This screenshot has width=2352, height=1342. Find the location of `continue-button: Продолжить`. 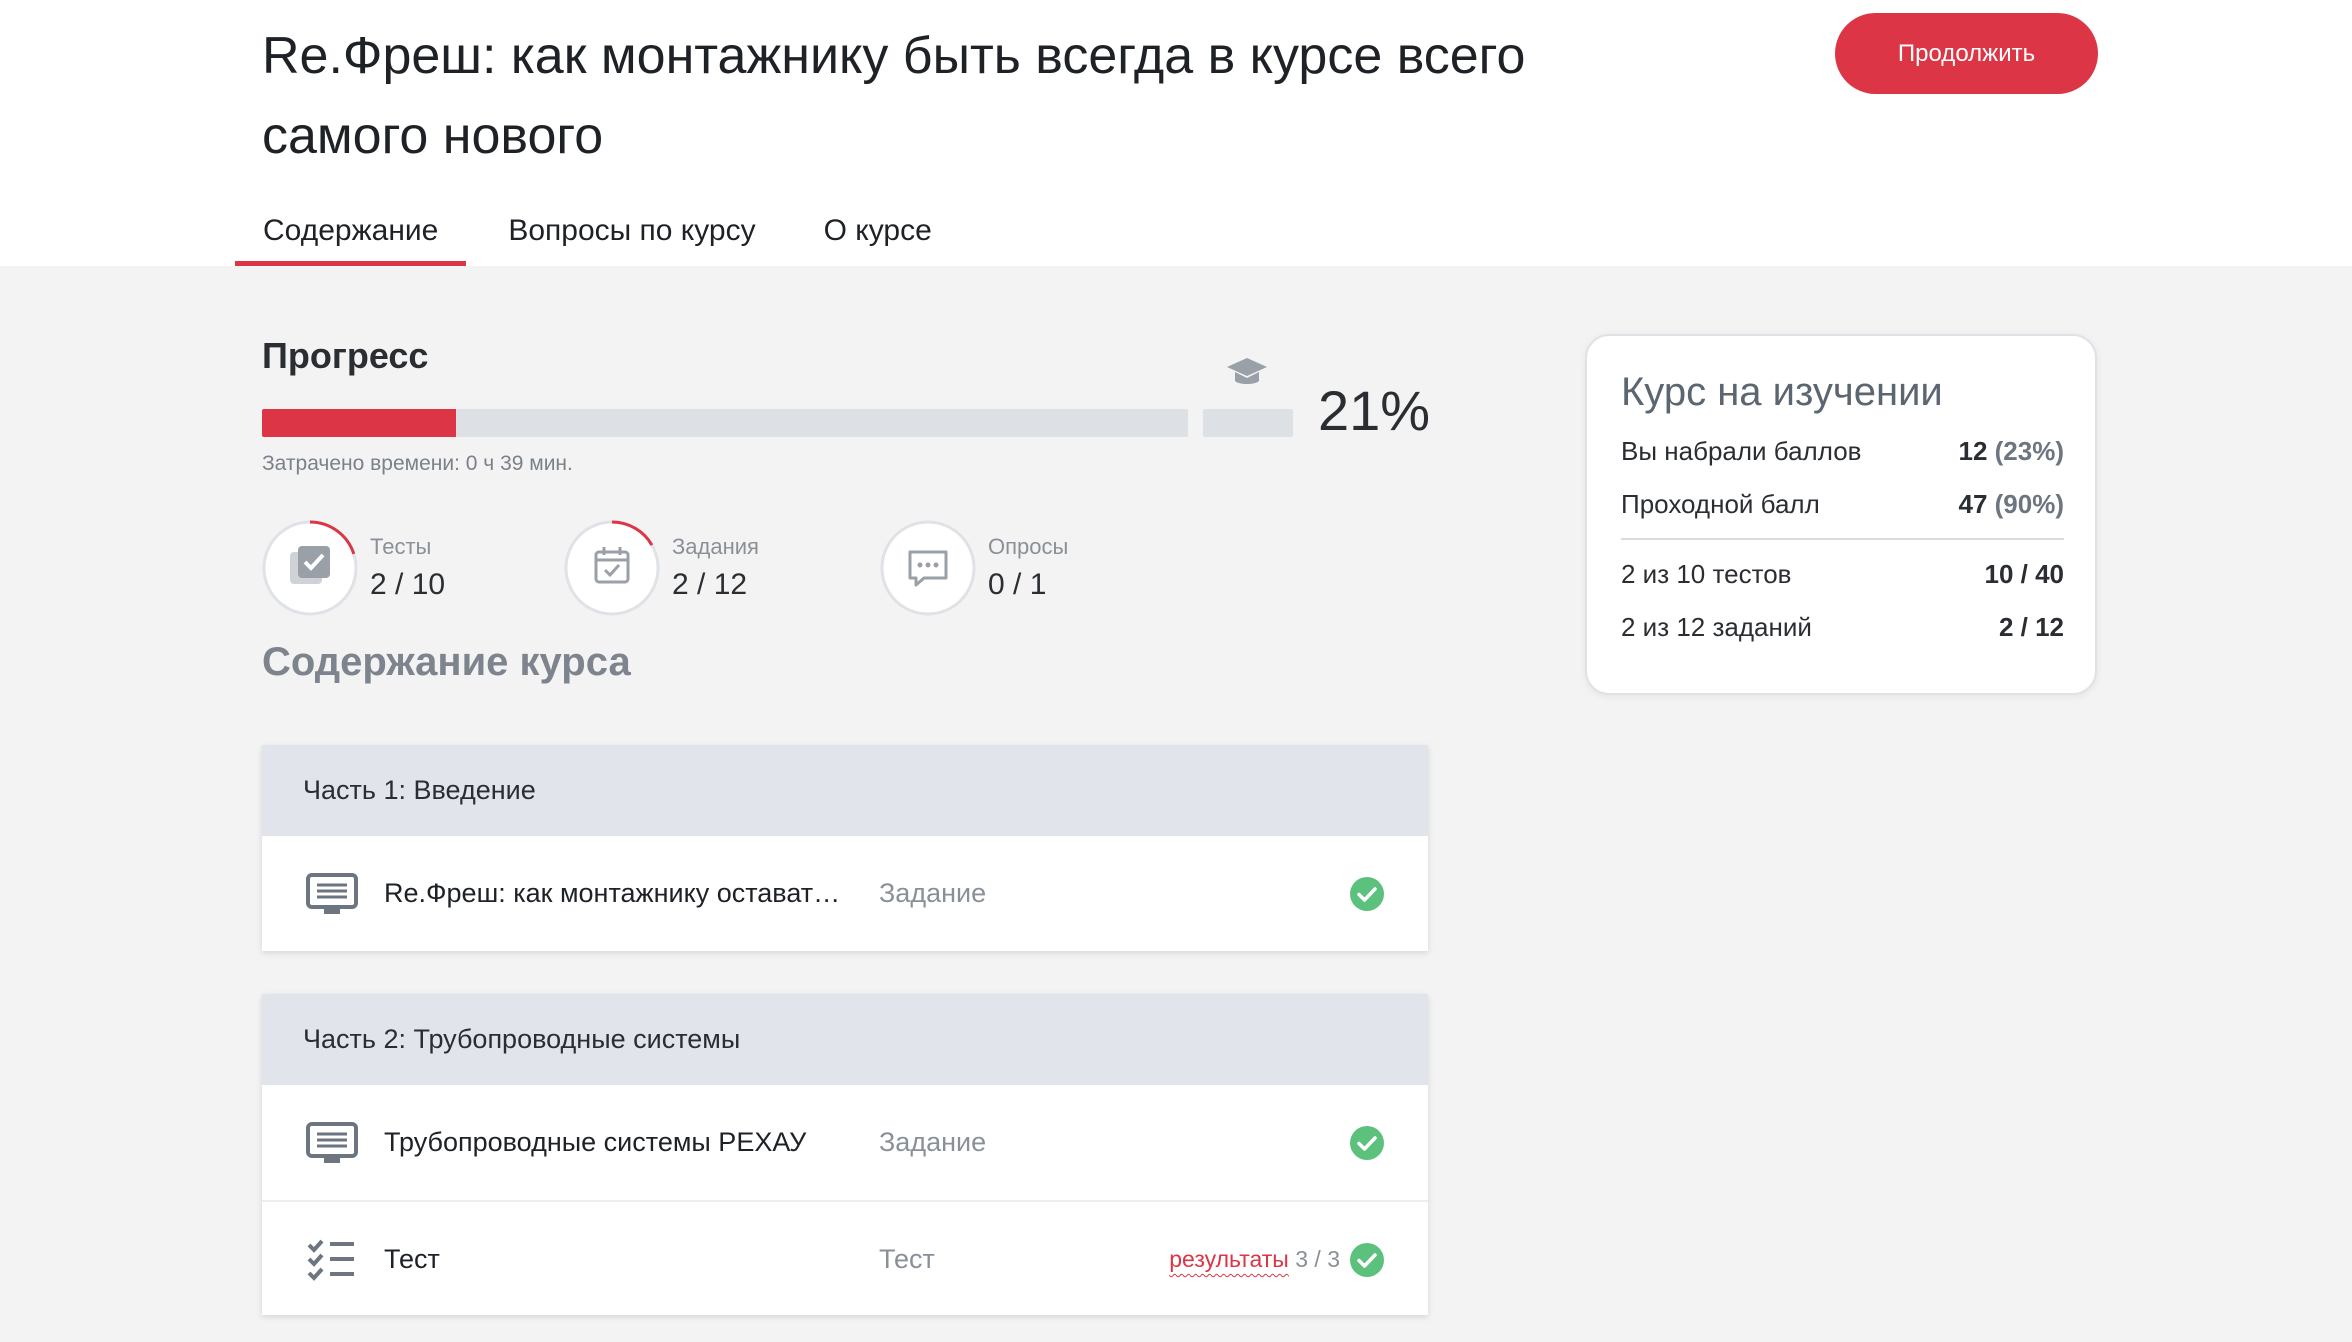

continue-button: Продолжить is located at coordinates (1966, 53).